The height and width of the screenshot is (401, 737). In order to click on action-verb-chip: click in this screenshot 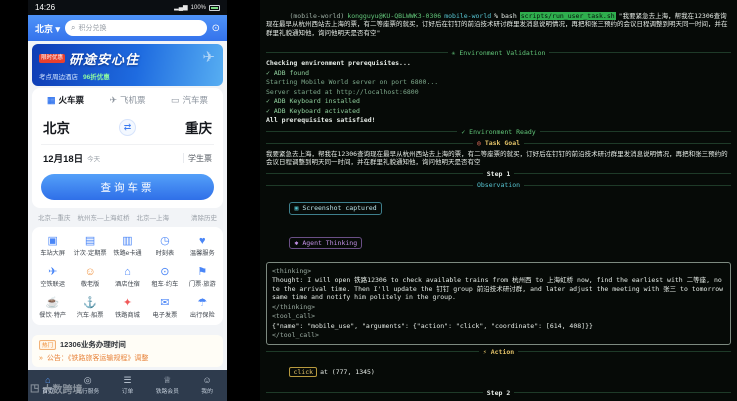, I will do `click(303, 371)`.